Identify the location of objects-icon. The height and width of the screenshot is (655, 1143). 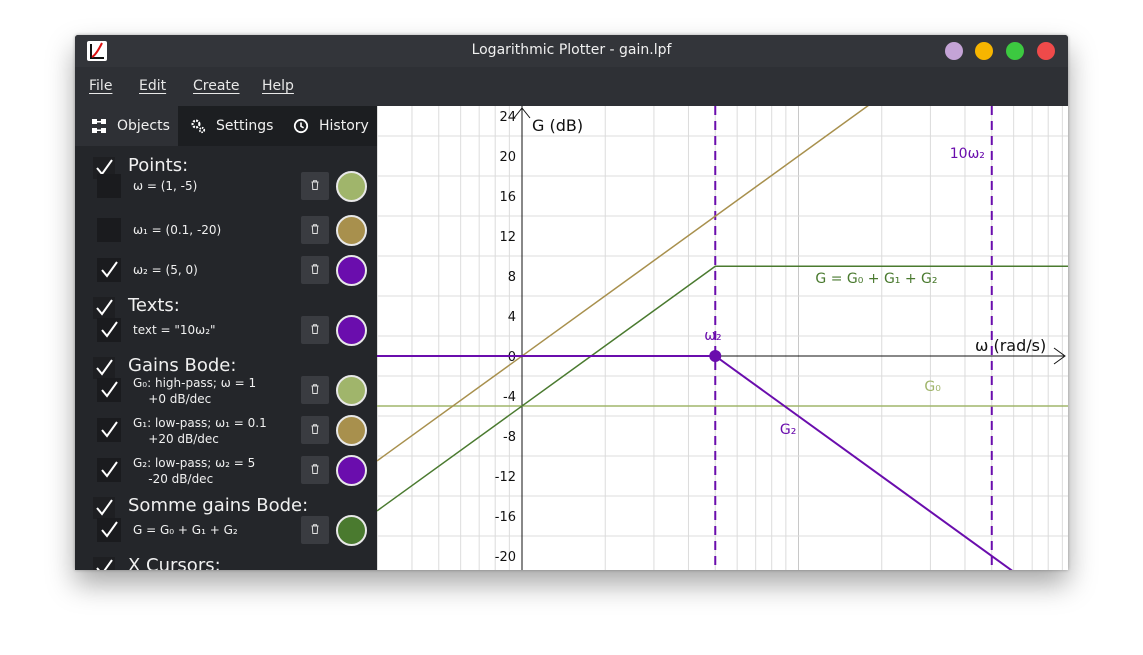
(99, 126).